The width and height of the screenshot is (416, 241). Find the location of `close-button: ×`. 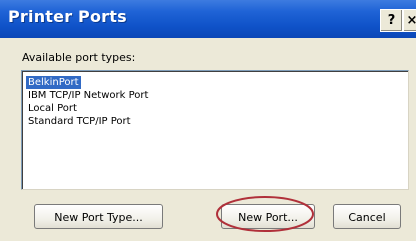

close-button: × is located at coordinates (409, 20).